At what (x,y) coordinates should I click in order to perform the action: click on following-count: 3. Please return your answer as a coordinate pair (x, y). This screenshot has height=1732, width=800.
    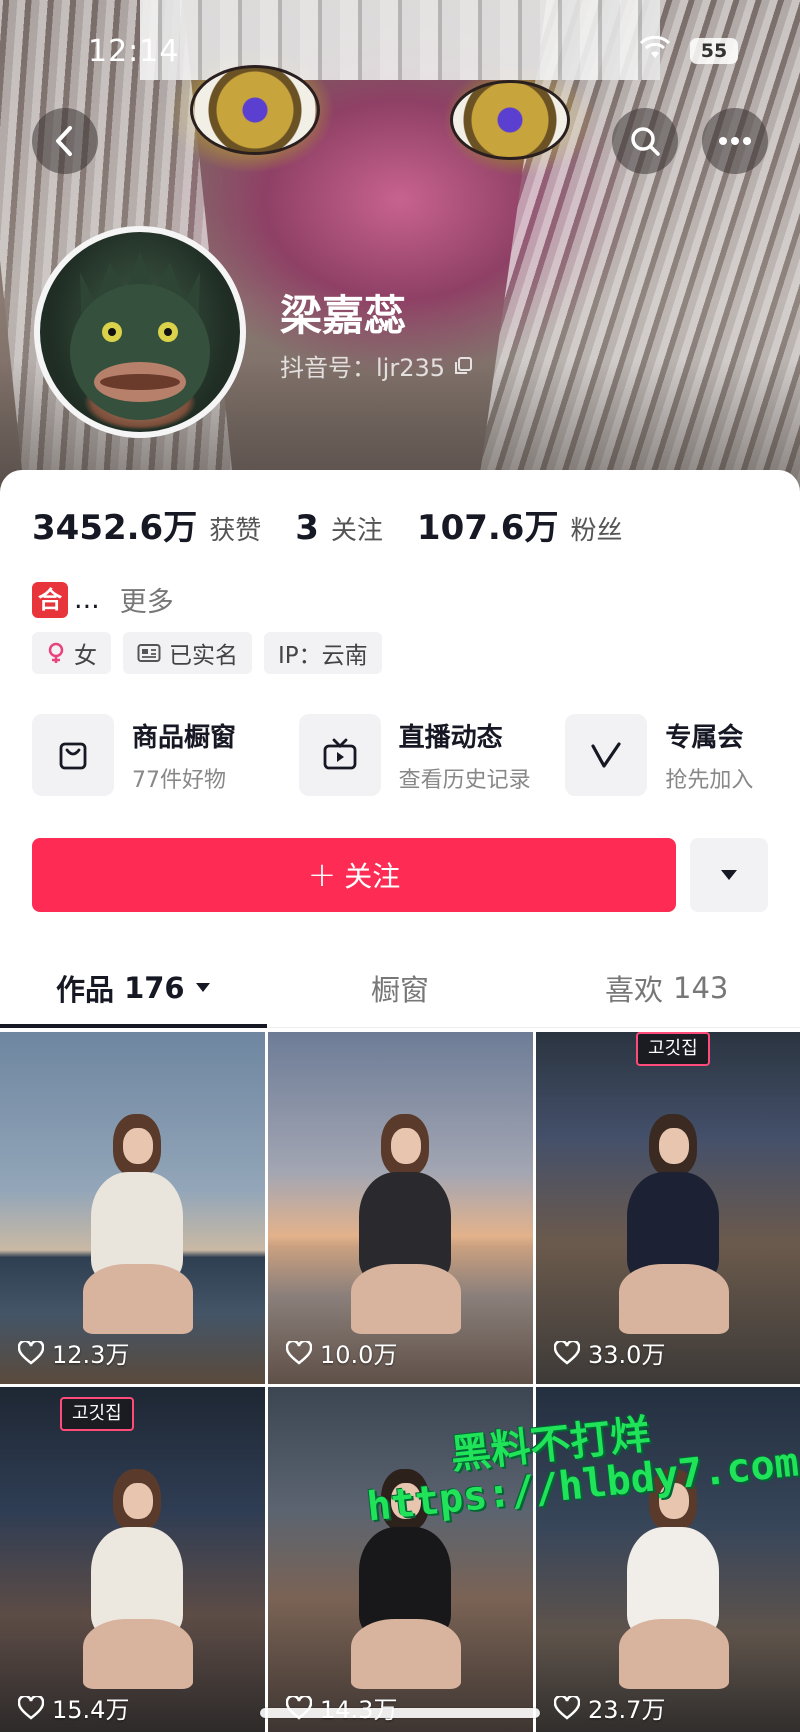
    Looking at the image, I should click on (307, 528).